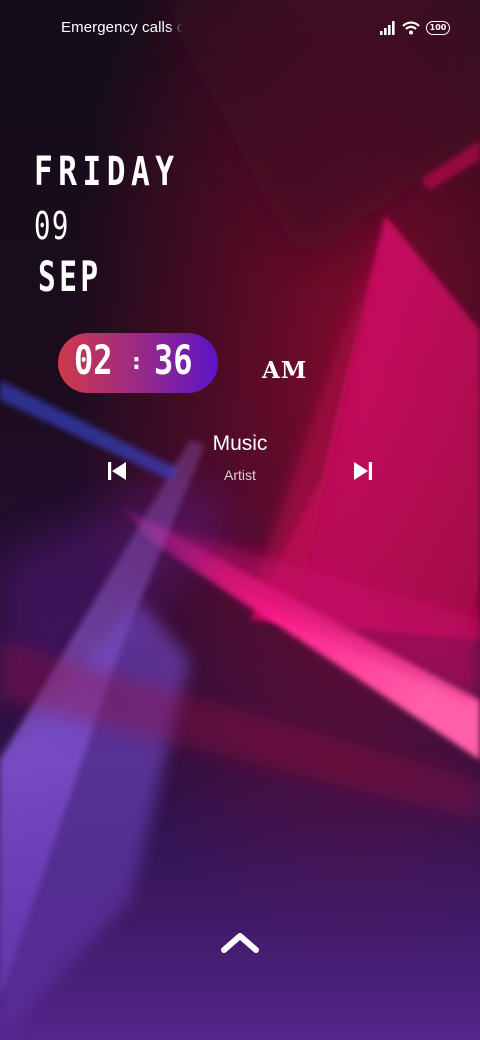 The width and height of the screenshot is (480, 1040). What do you see at coordinates (70, 276) in the screenshot?
I see `month-name: SEP` at bounding box center [70, 276].